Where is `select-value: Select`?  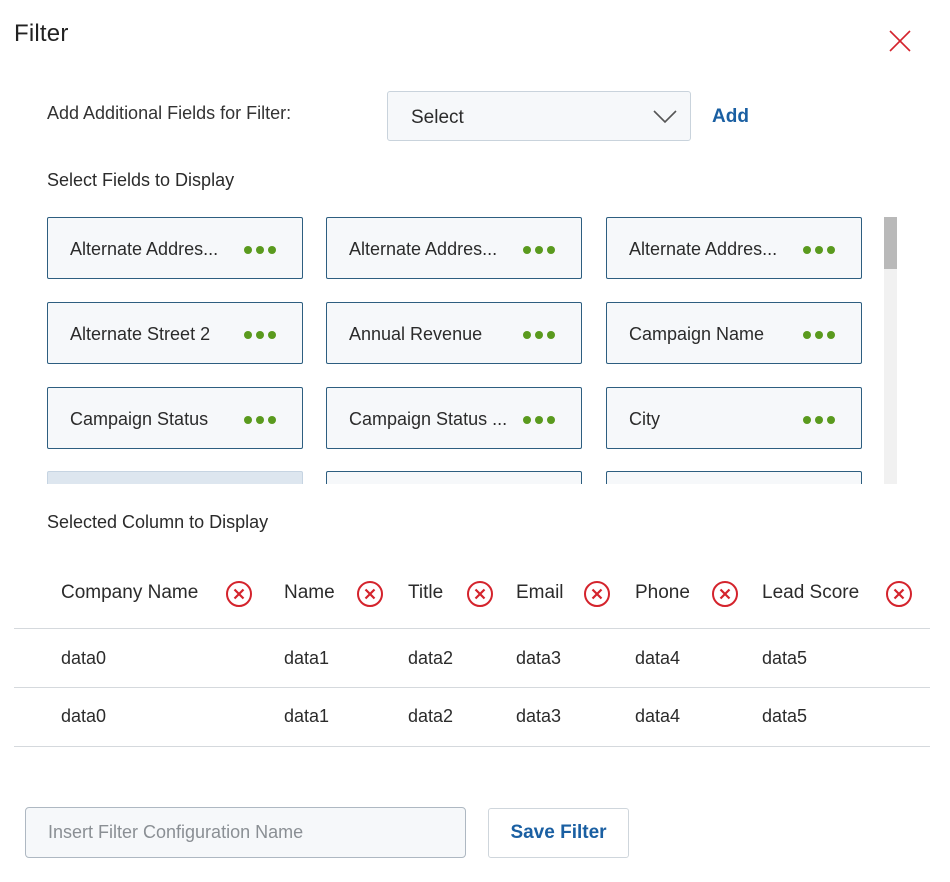 select-value: Select is located at coordinates (437, 117).